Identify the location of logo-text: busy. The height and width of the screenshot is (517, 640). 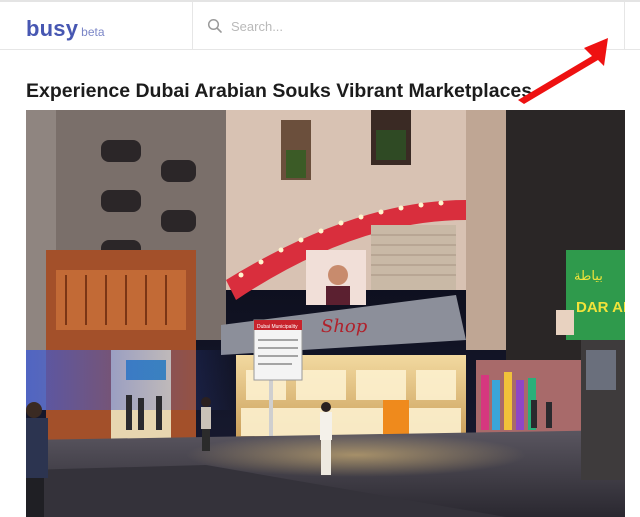
(52, 28).